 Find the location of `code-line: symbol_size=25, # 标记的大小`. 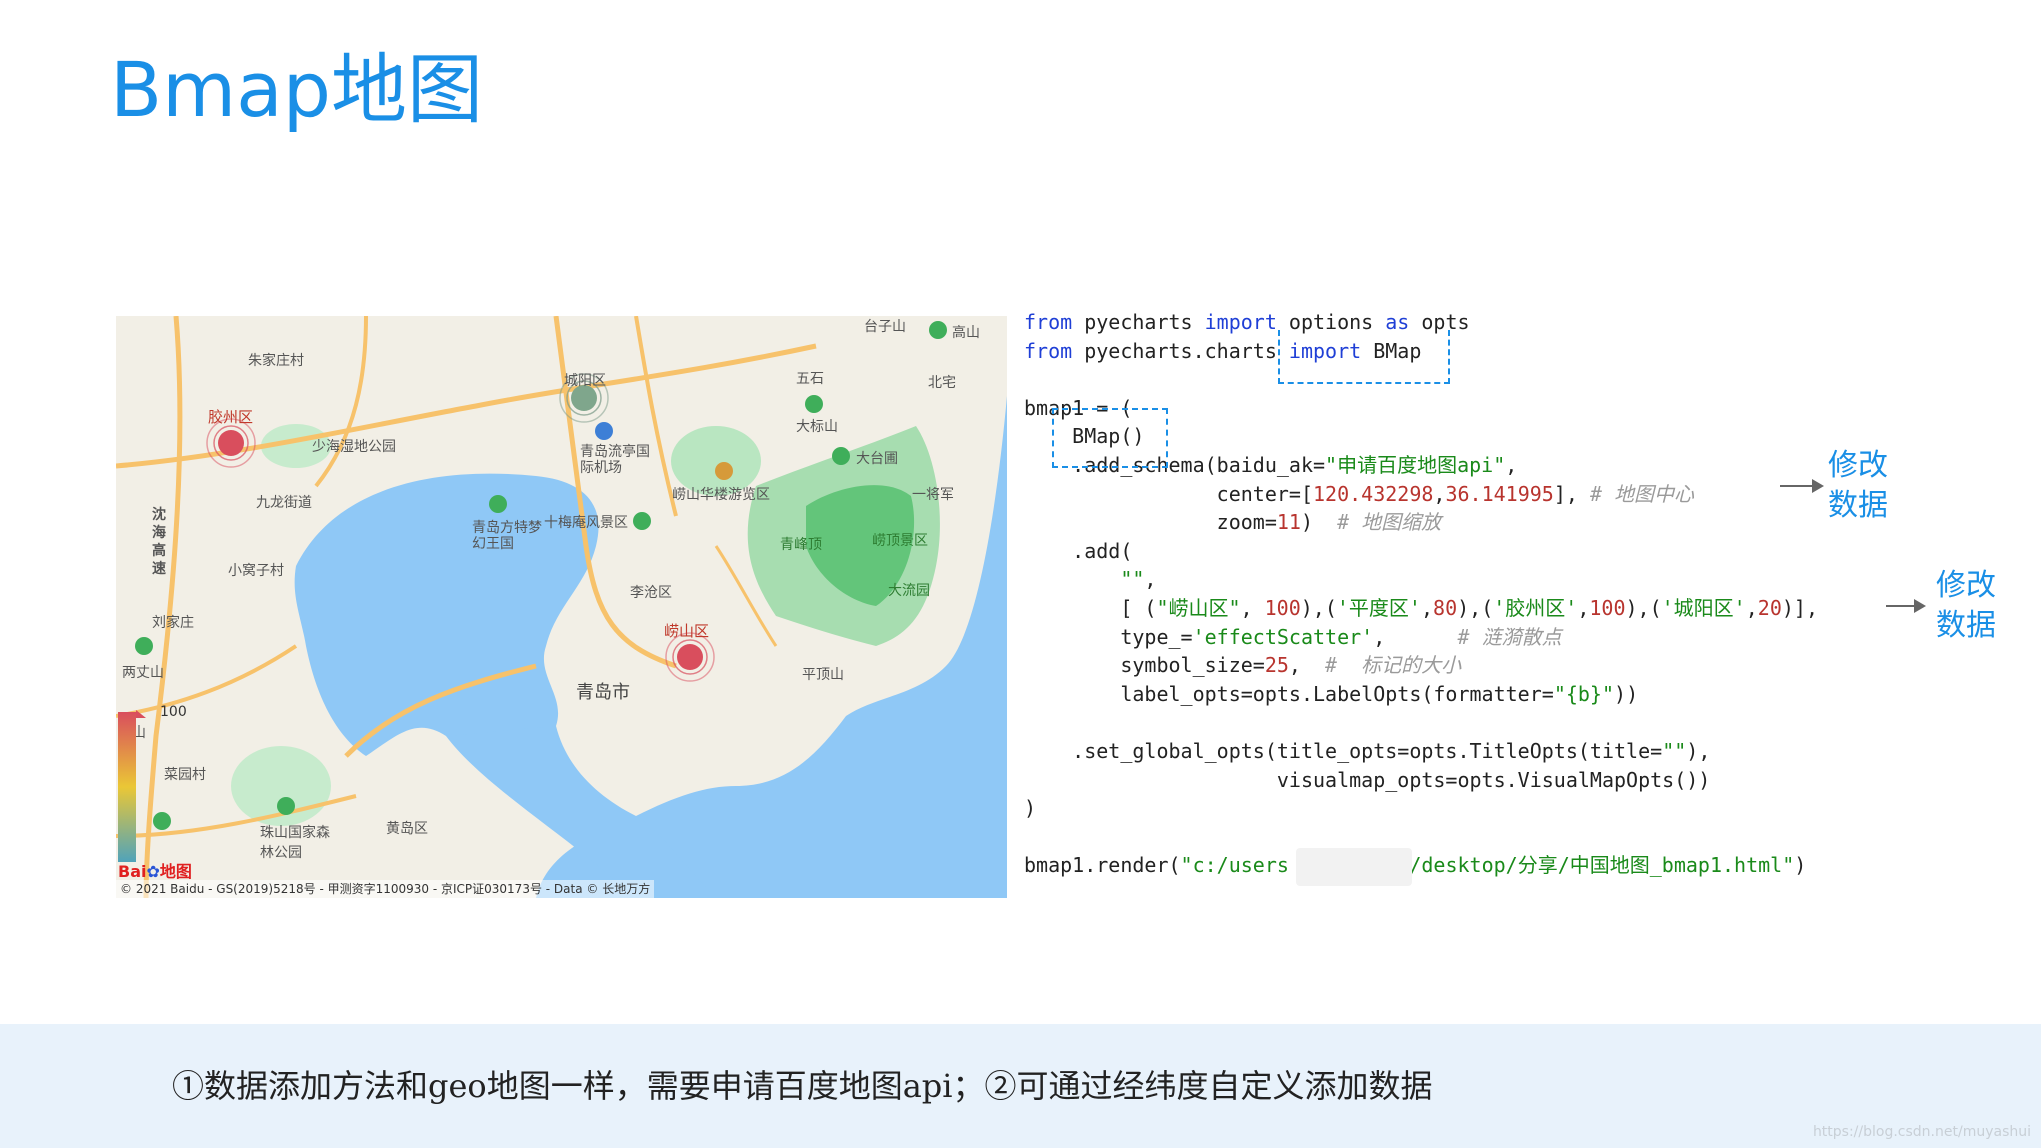

code-line: symbol_size=25, # 标记的大小 is located at coordinates (1242, 665).